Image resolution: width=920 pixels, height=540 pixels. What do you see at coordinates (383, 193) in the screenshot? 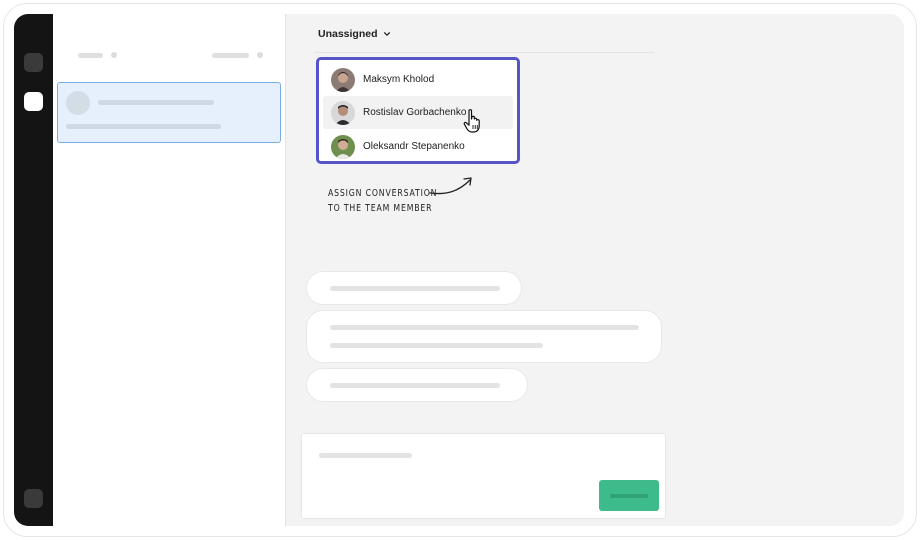
I see `annotation-line: Assign conversation` at bounding box center [383, 193].